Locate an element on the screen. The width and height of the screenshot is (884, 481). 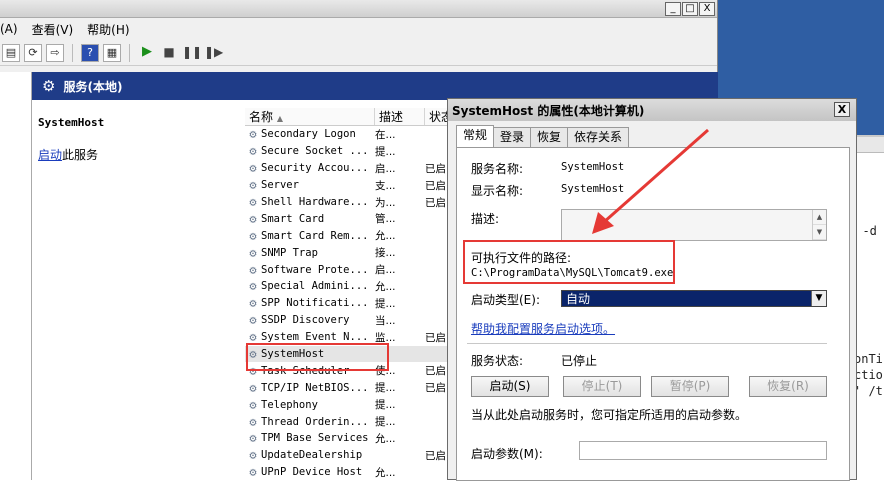
maximize-button: □ is located at coordinates (690, 9).